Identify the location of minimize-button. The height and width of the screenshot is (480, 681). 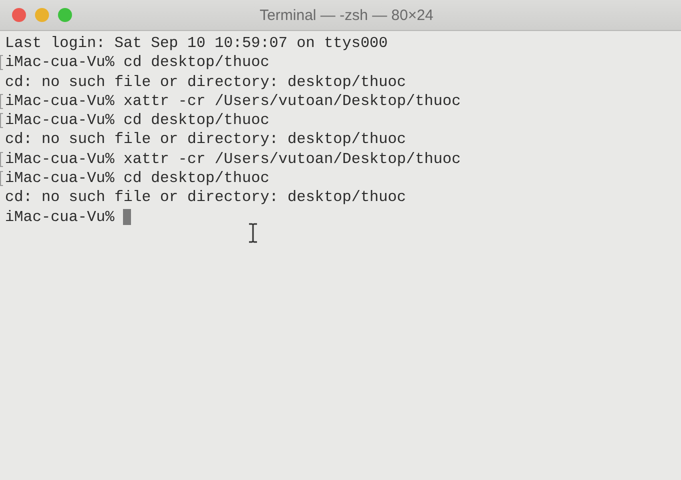
(42, 15).